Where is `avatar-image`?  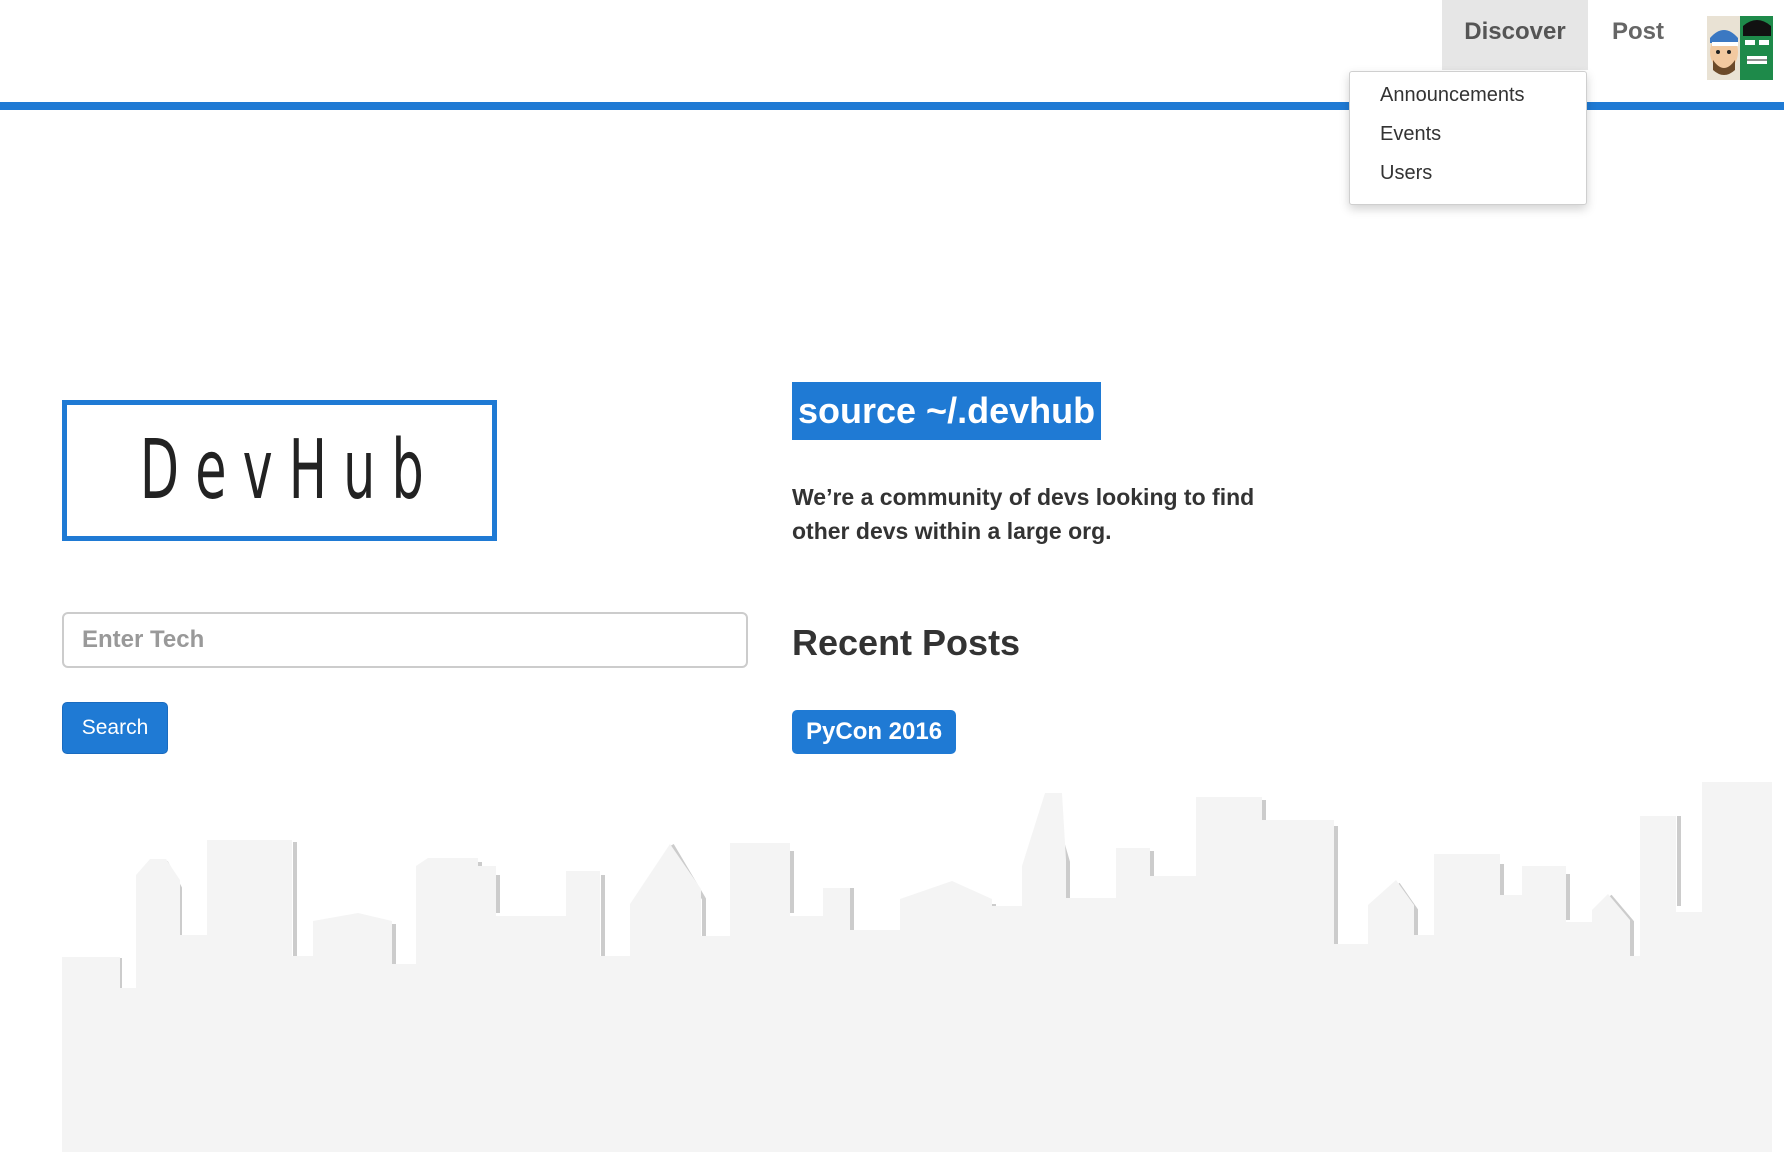
avatar-image is located at coordinates (1740, 48).